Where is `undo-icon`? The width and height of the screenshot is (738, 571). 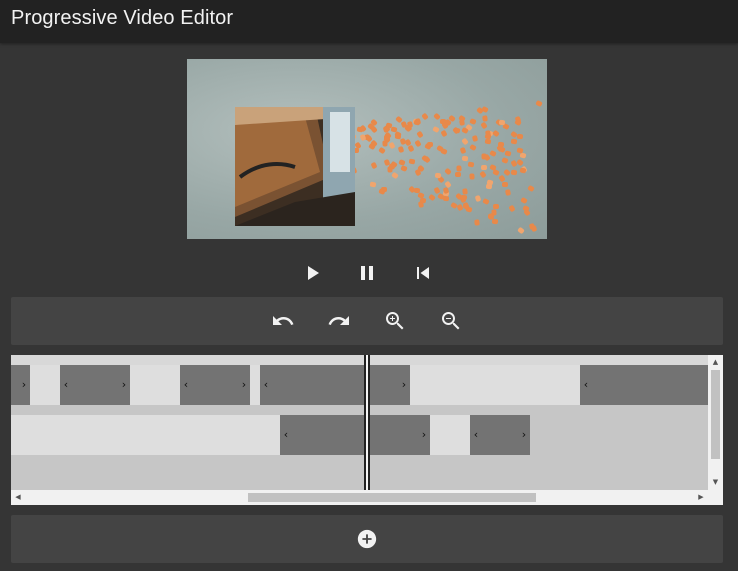 undo-icon is located at coordinates (283, 320).